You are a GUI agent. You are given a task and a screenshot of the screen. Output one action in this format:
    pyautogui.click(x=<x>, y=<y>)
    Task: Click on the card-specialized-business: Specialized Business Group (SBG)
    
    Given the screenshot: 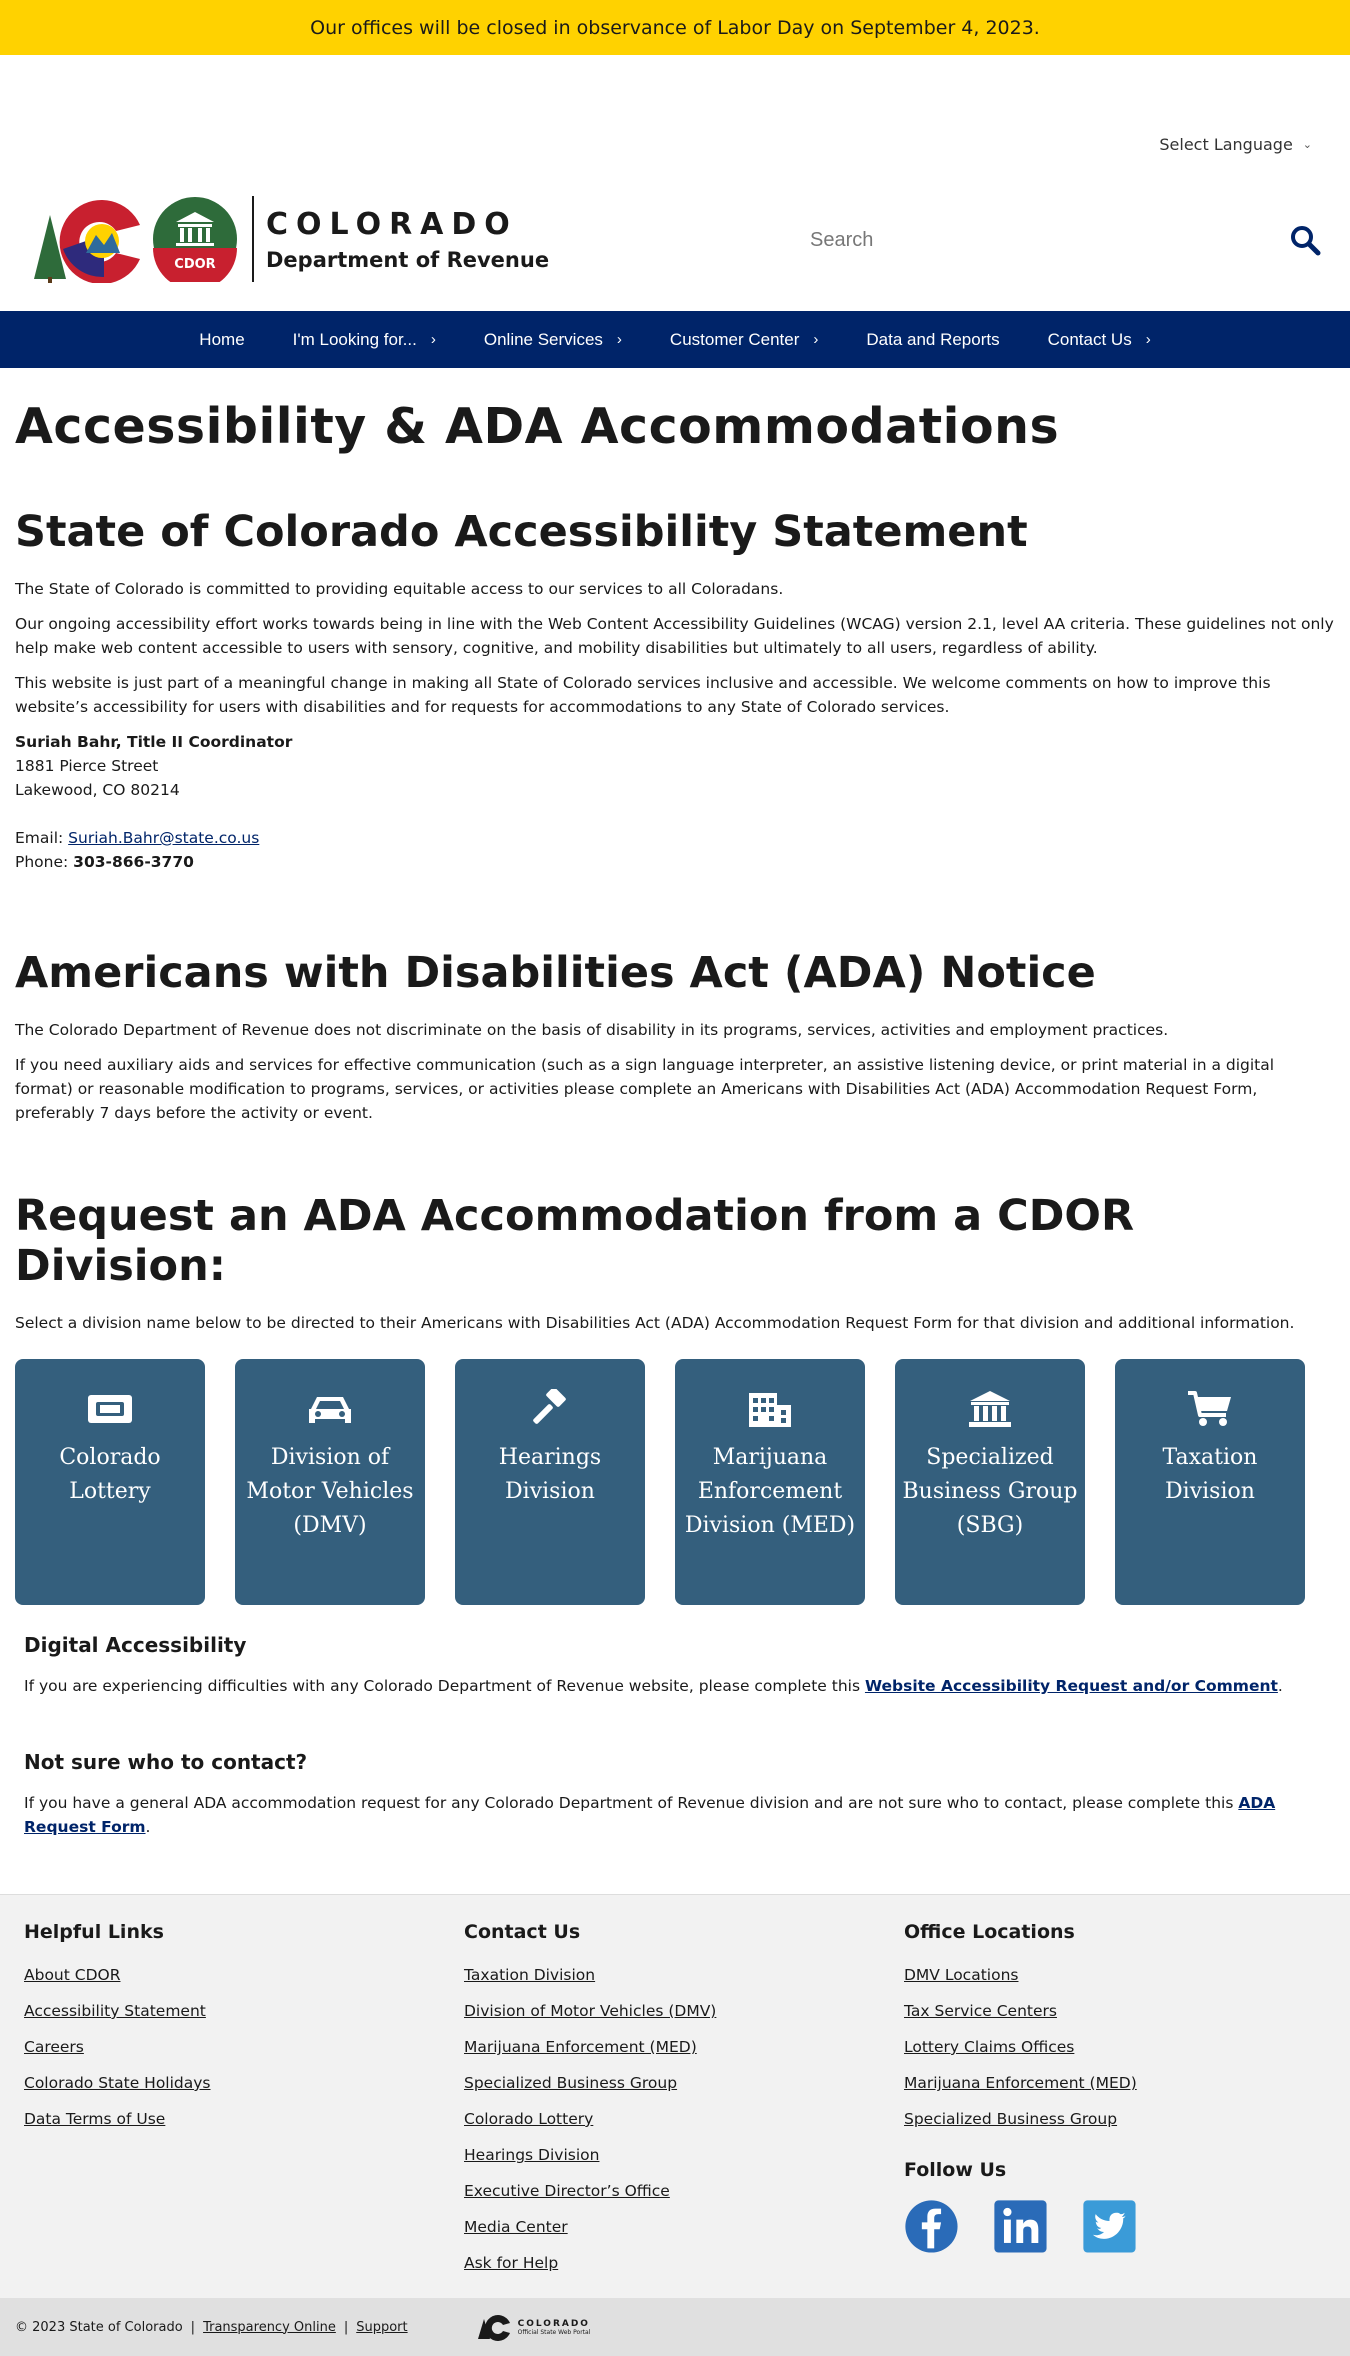 What is the action you would take?
    pyautogui.click(x=990, y=1482)
    